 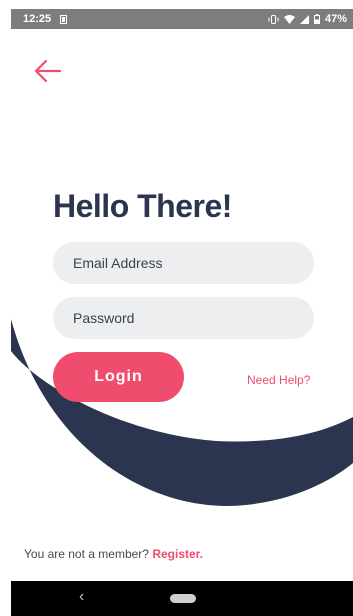 What do you see at coordinates (64, 19) in the screenshot?
I see `sim-icon` at bounding box center [64, 19].